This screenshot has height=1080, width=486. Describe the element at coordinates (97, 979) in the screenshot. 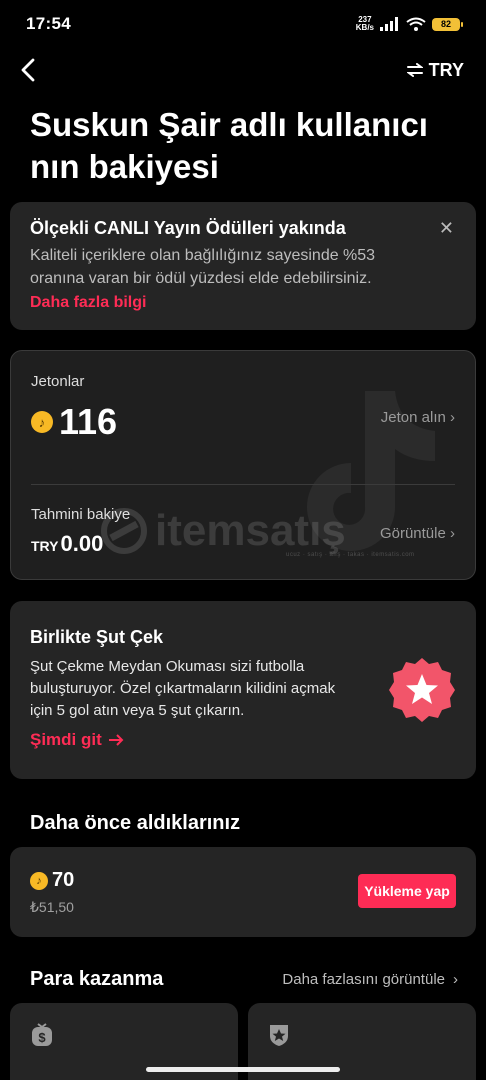

I see `earnings-section-title: Para kazanma` at that location.